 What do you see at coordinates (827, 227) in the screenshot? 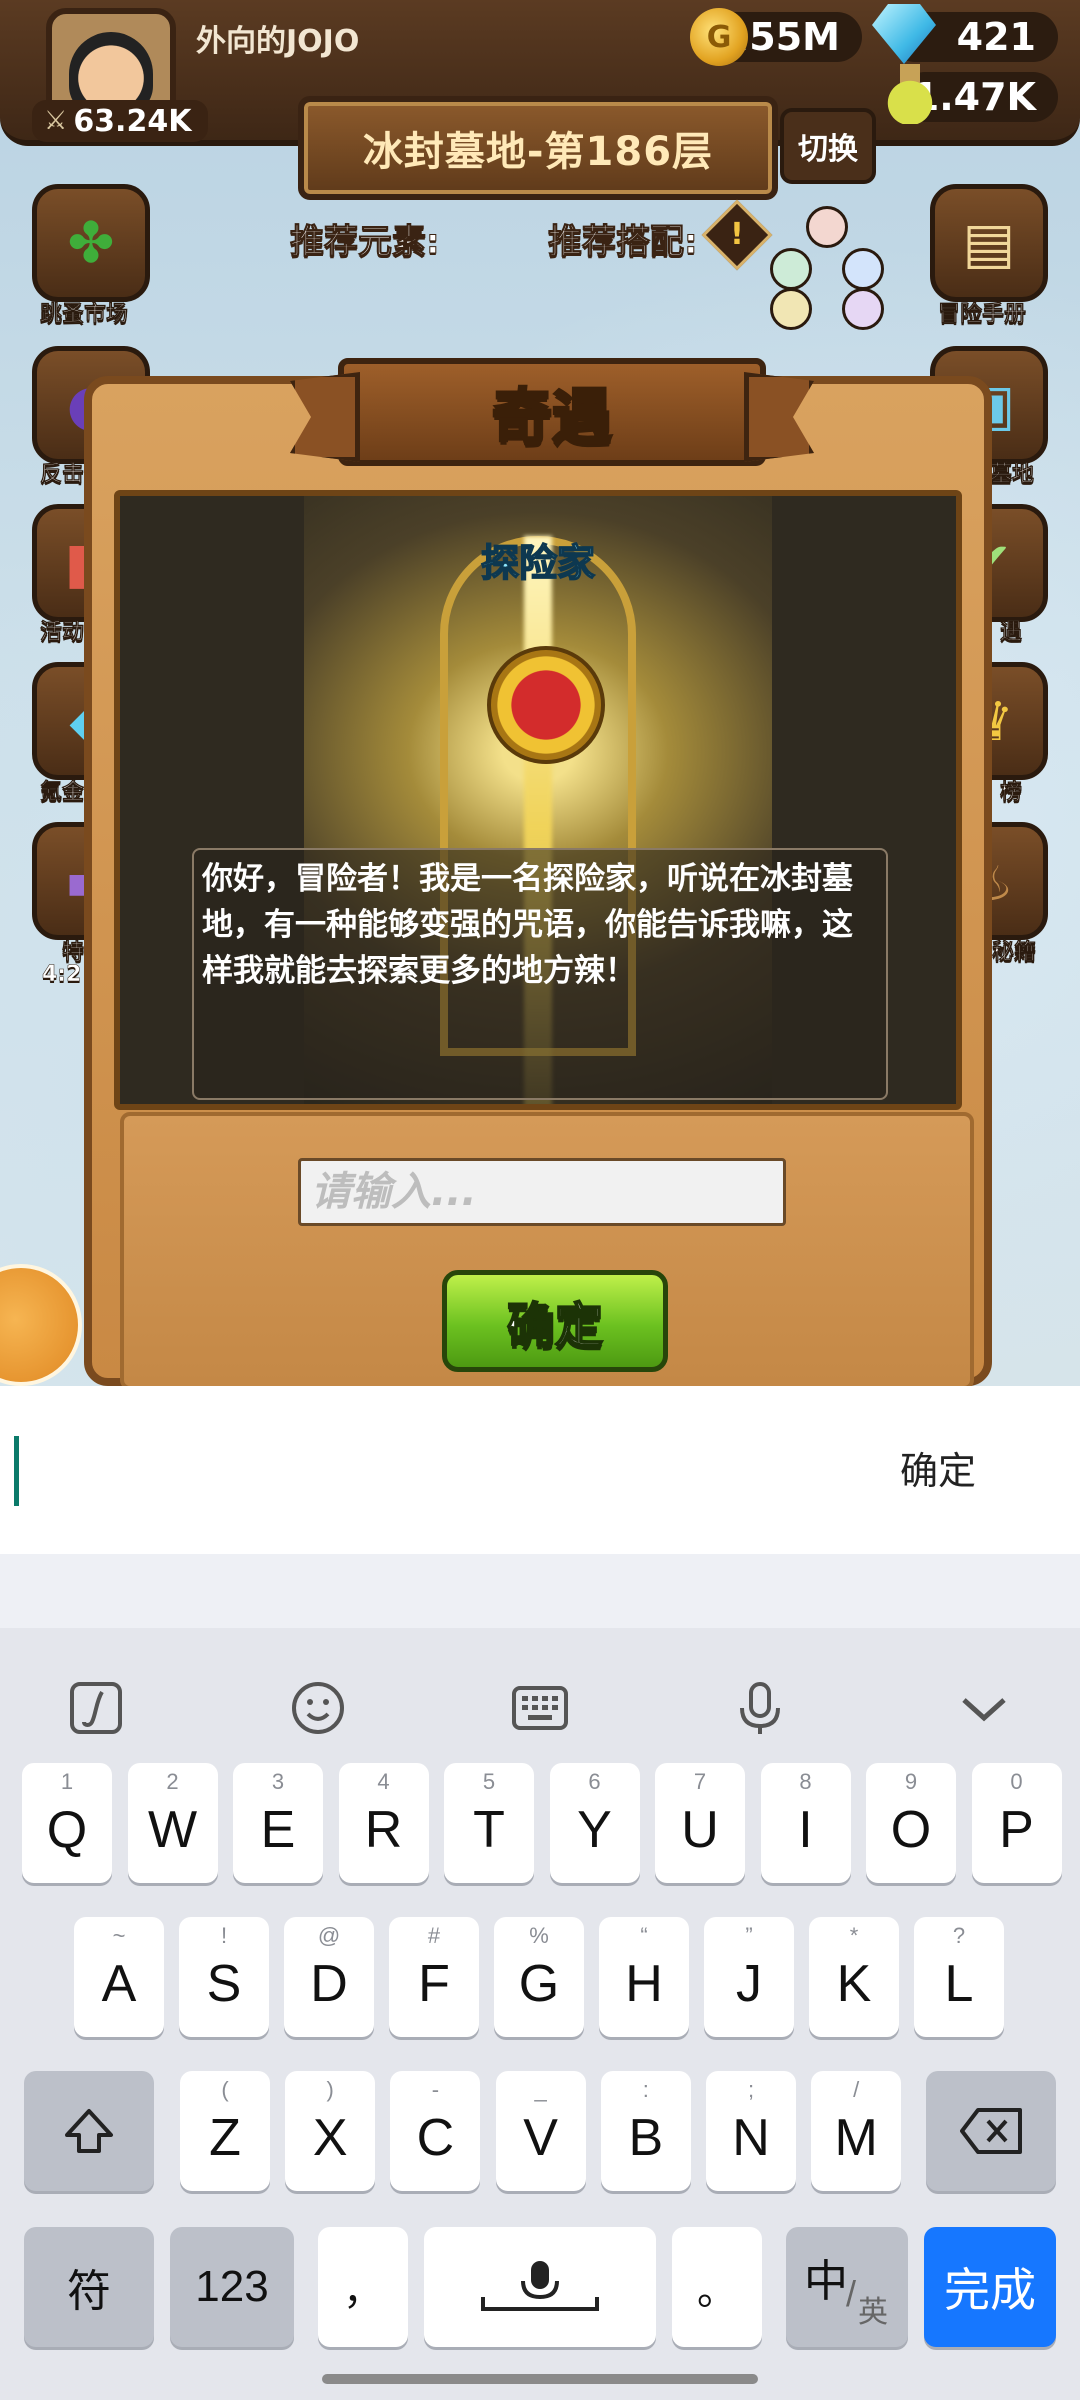
I see `fire-element-icon` at bounding box center [827, 227].